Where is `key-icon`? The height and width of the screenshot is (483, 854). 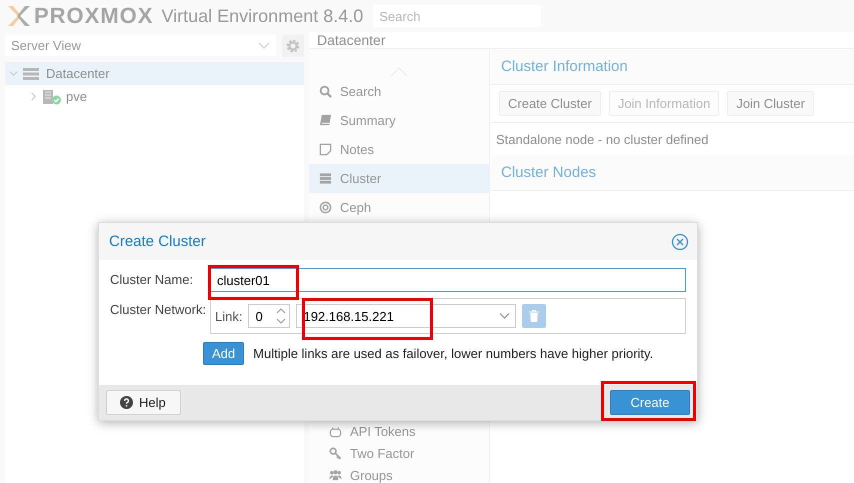 key-icon is located at coordinates (335, 453).